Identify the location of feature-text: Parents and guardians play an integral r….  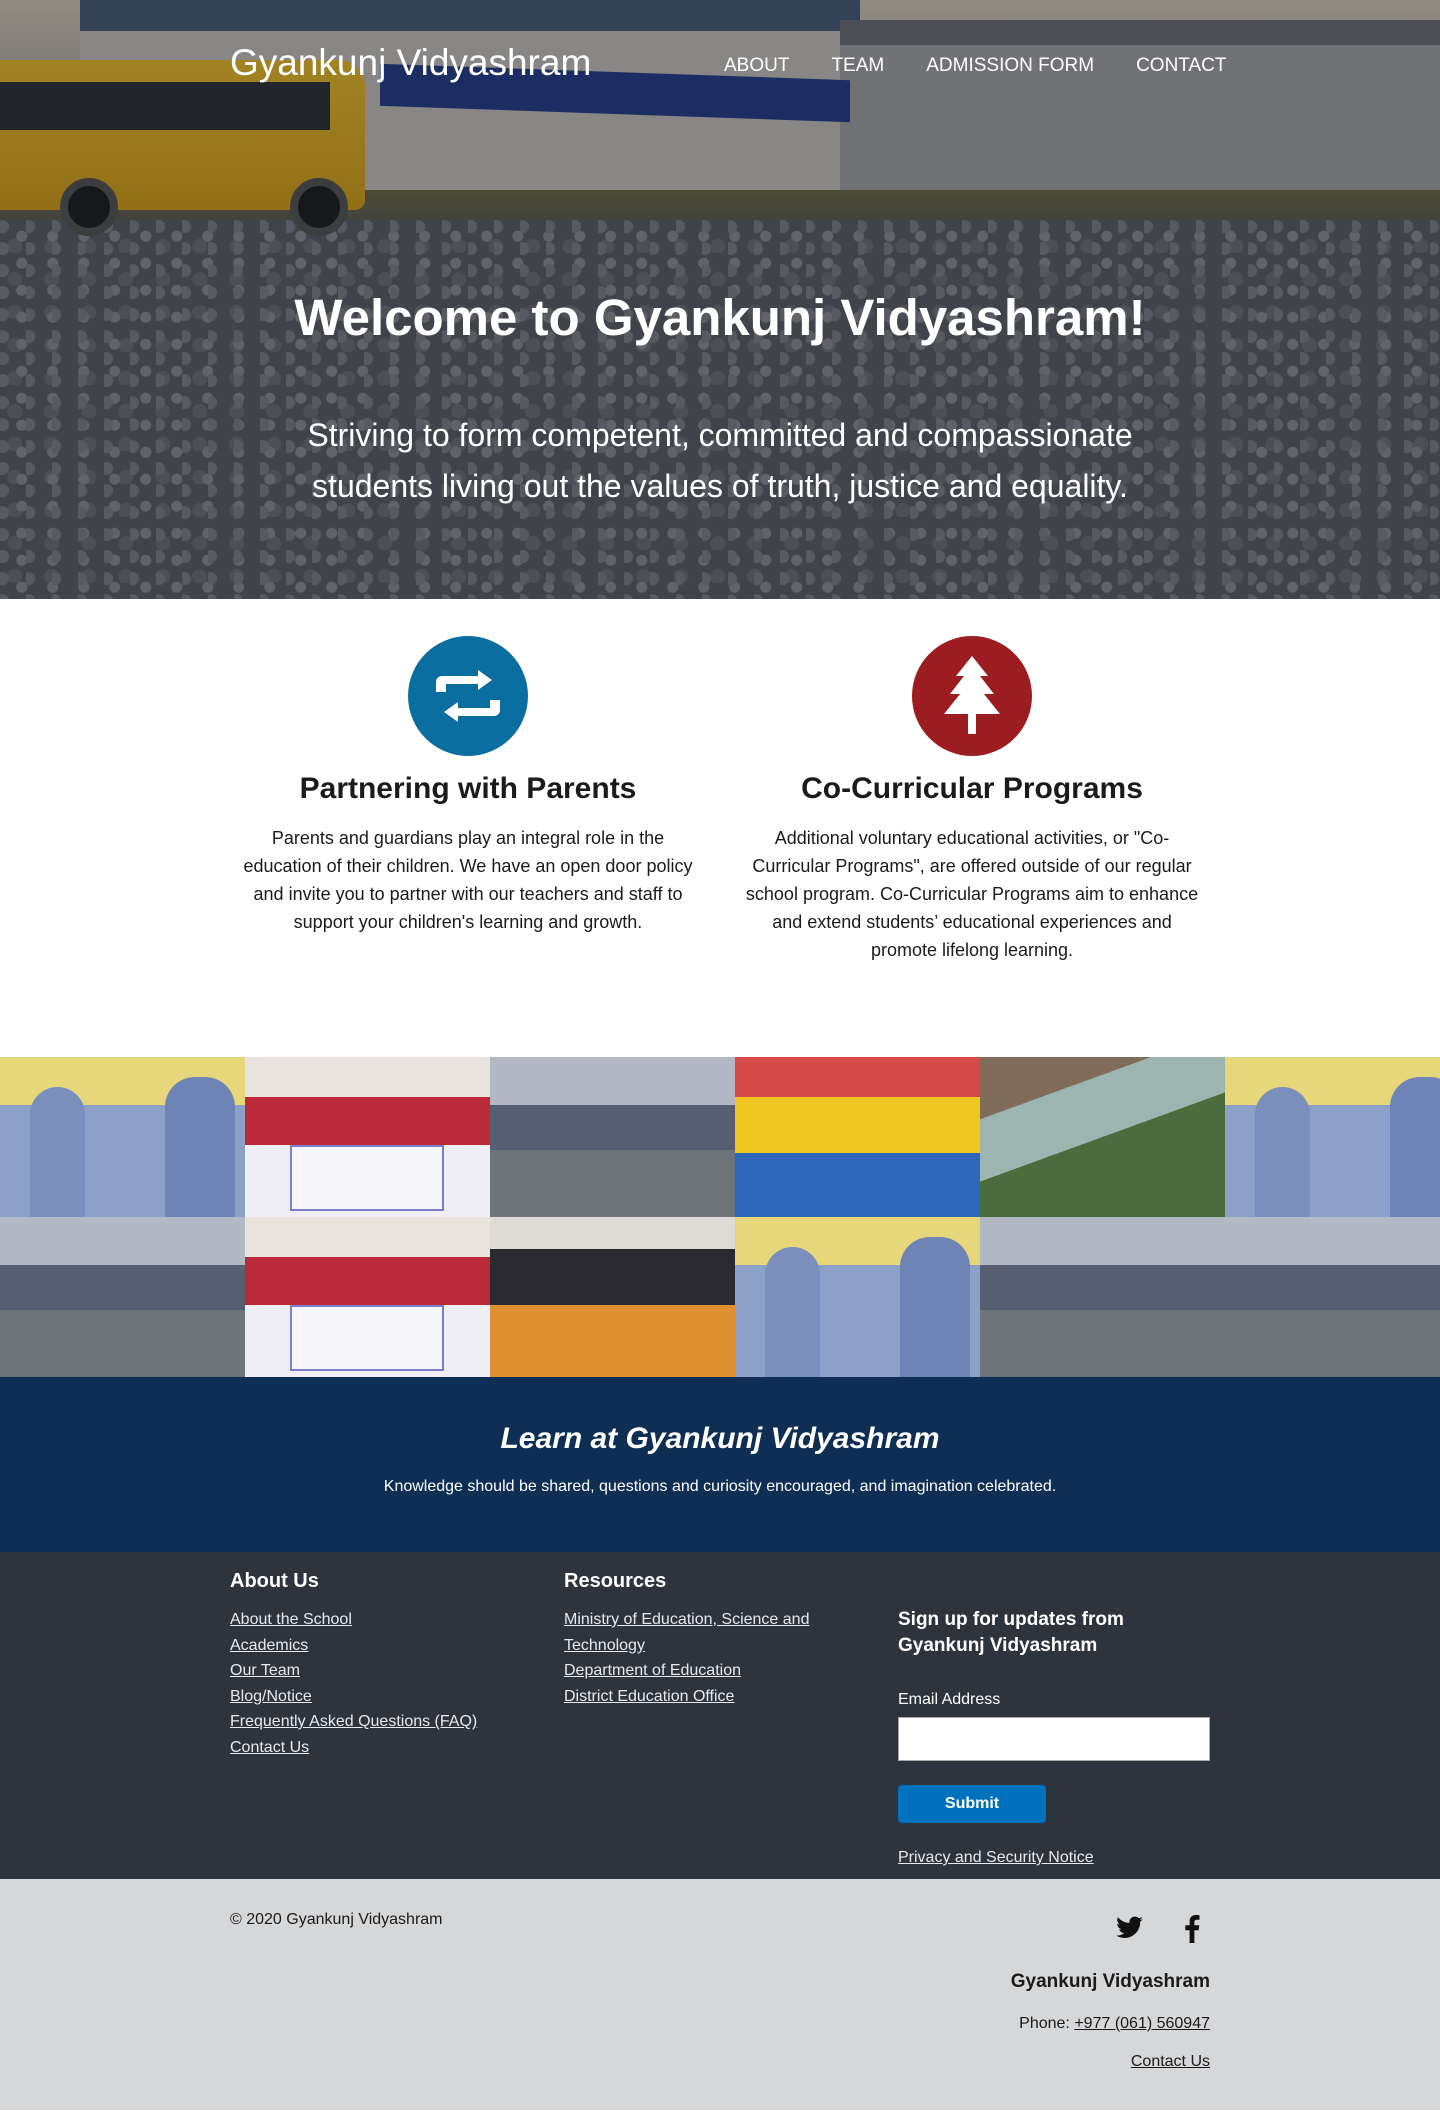
(468, 880).